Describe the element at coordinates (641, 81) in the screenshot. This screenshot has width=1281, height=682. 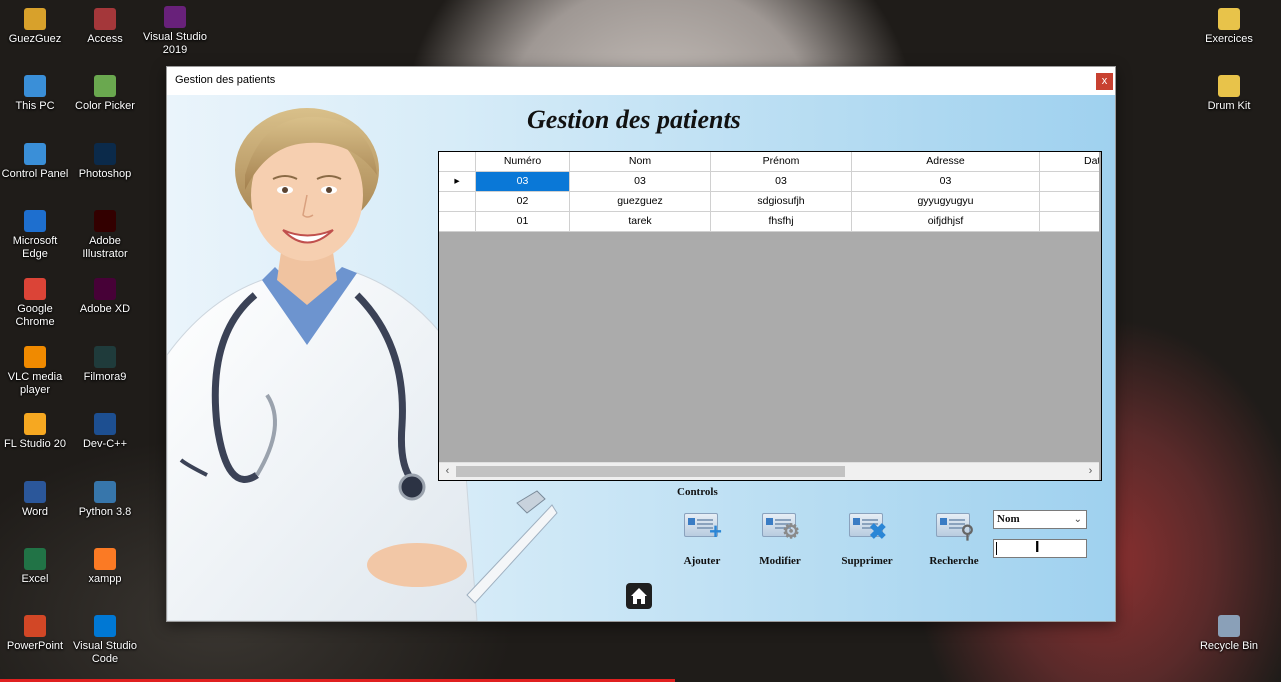
I see `window-titlebar: Gestion des patients x` at that location.